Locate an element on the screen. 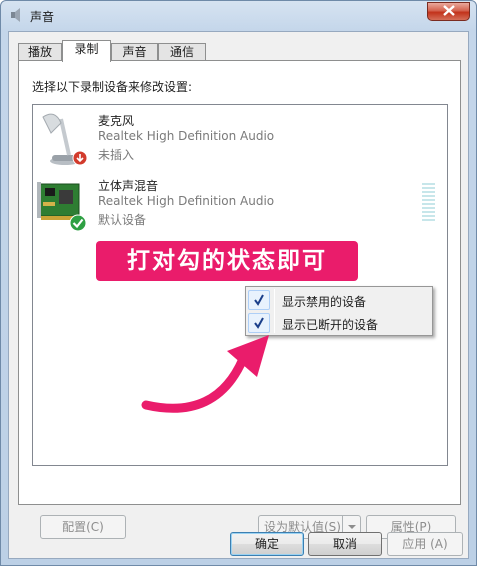 The height and width of the screenshot is (566, 477). configure-button: 配置(C) is located at coordinates (83, 527).